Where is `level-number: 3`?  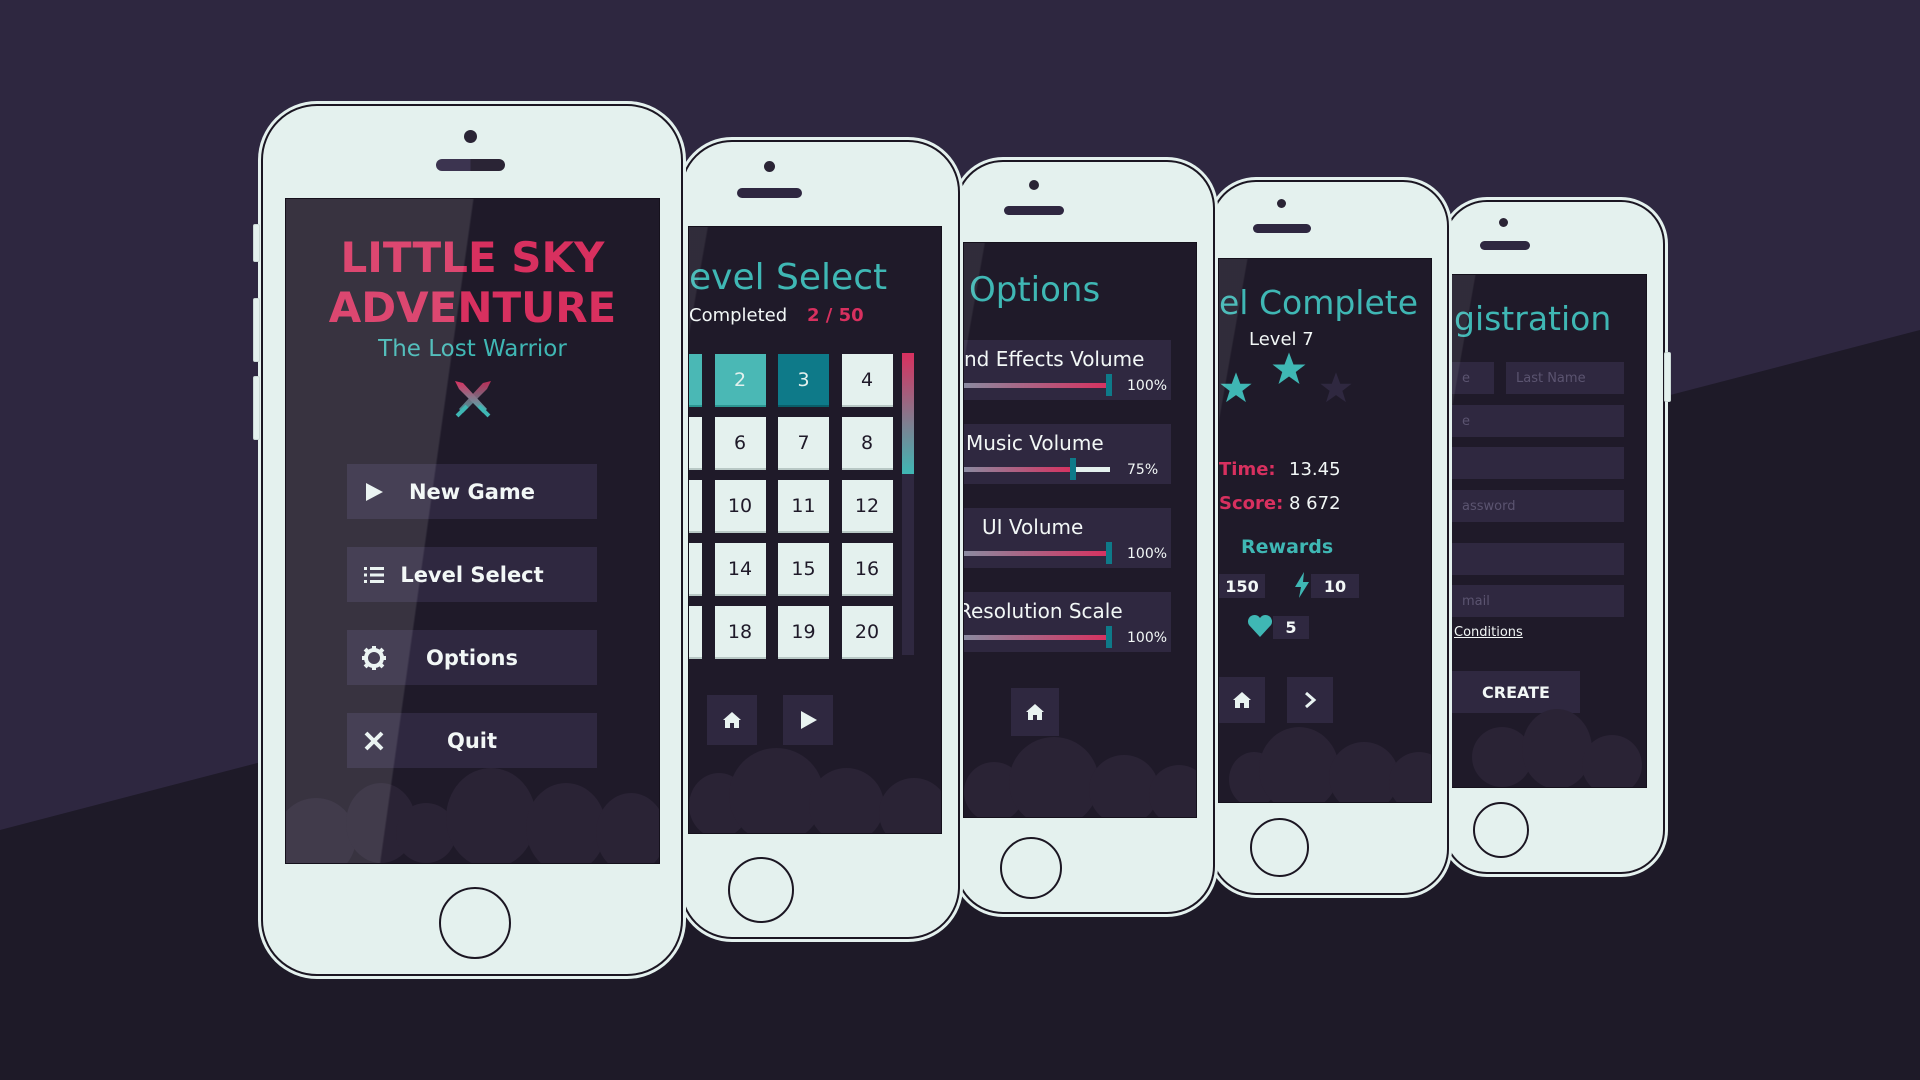
level-number: 3 is located at coordinates (803, 379).